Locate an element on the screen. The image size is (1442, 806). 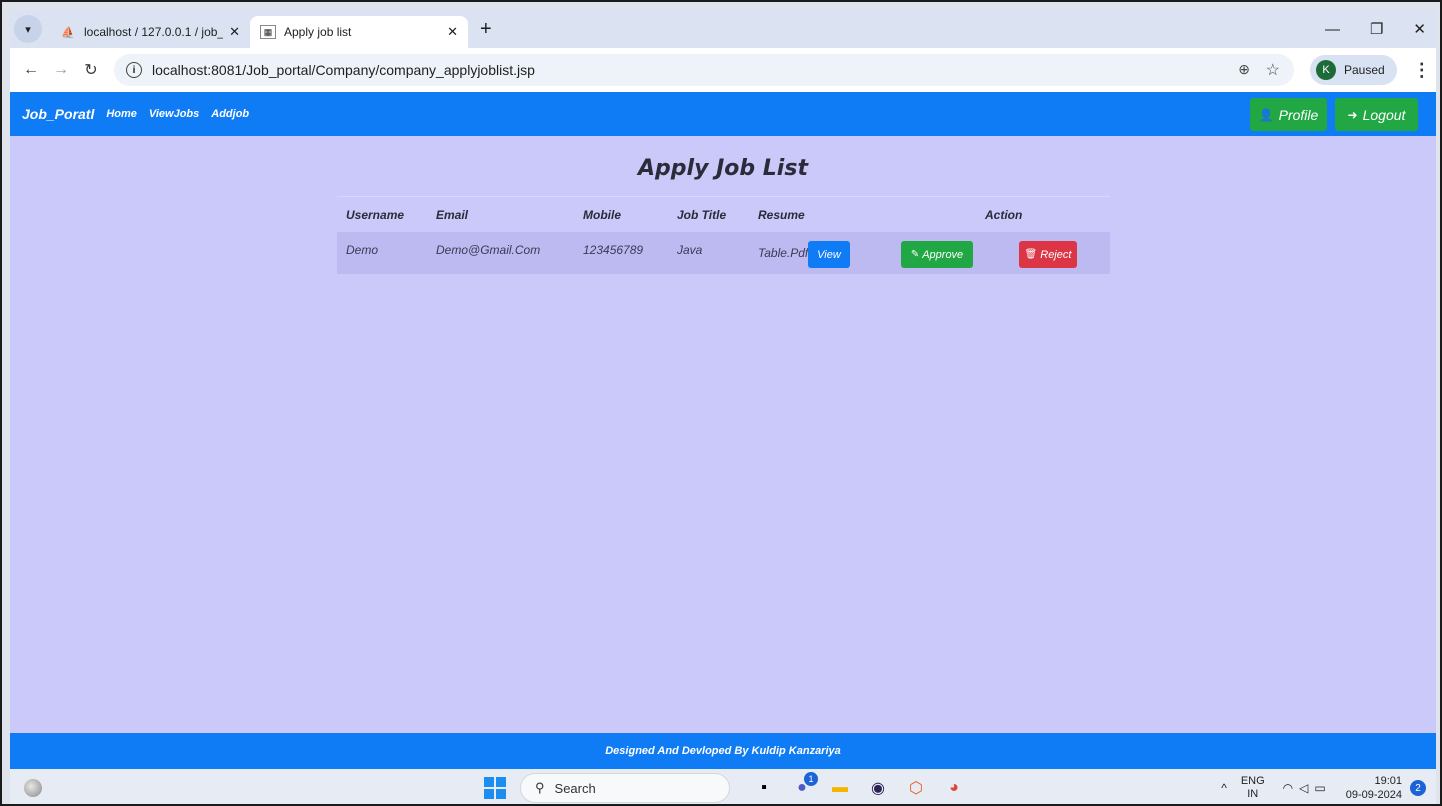
search-icon: ⚲ is located at coordinates (540, 787).